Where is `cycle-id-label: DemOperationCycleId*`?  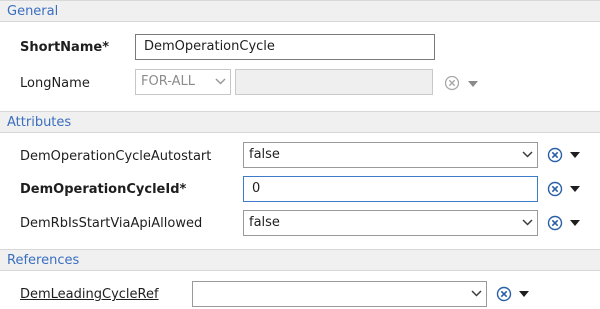
cycle-id-label: DemOperationCycleId* is located at coordinates (103, 189).